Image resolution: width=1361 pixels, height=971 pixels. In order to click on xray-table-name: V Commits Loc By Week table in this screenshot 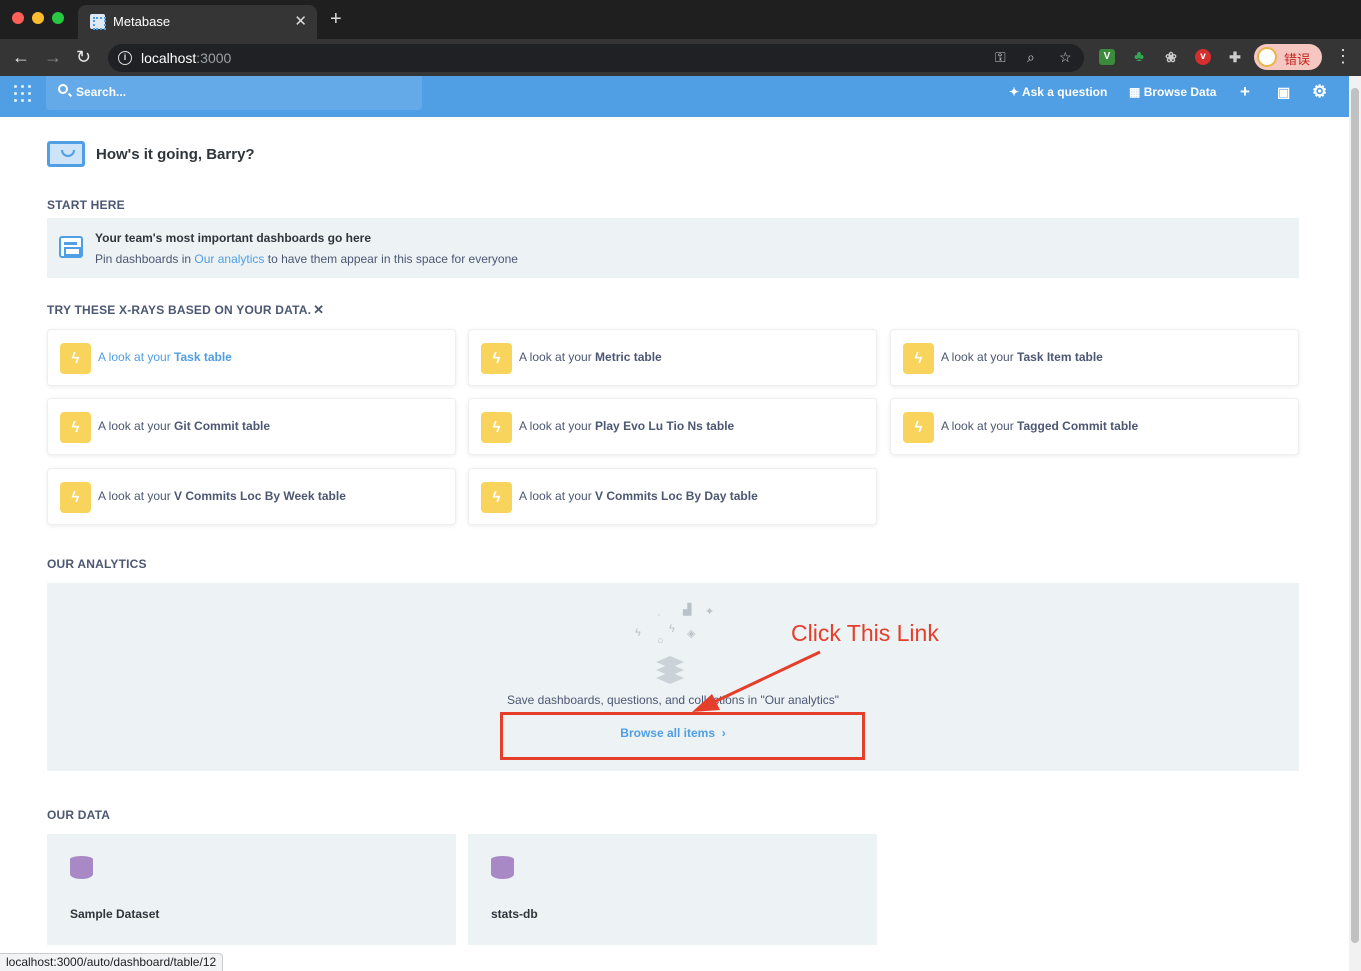, I will do `click(260, 496)`.